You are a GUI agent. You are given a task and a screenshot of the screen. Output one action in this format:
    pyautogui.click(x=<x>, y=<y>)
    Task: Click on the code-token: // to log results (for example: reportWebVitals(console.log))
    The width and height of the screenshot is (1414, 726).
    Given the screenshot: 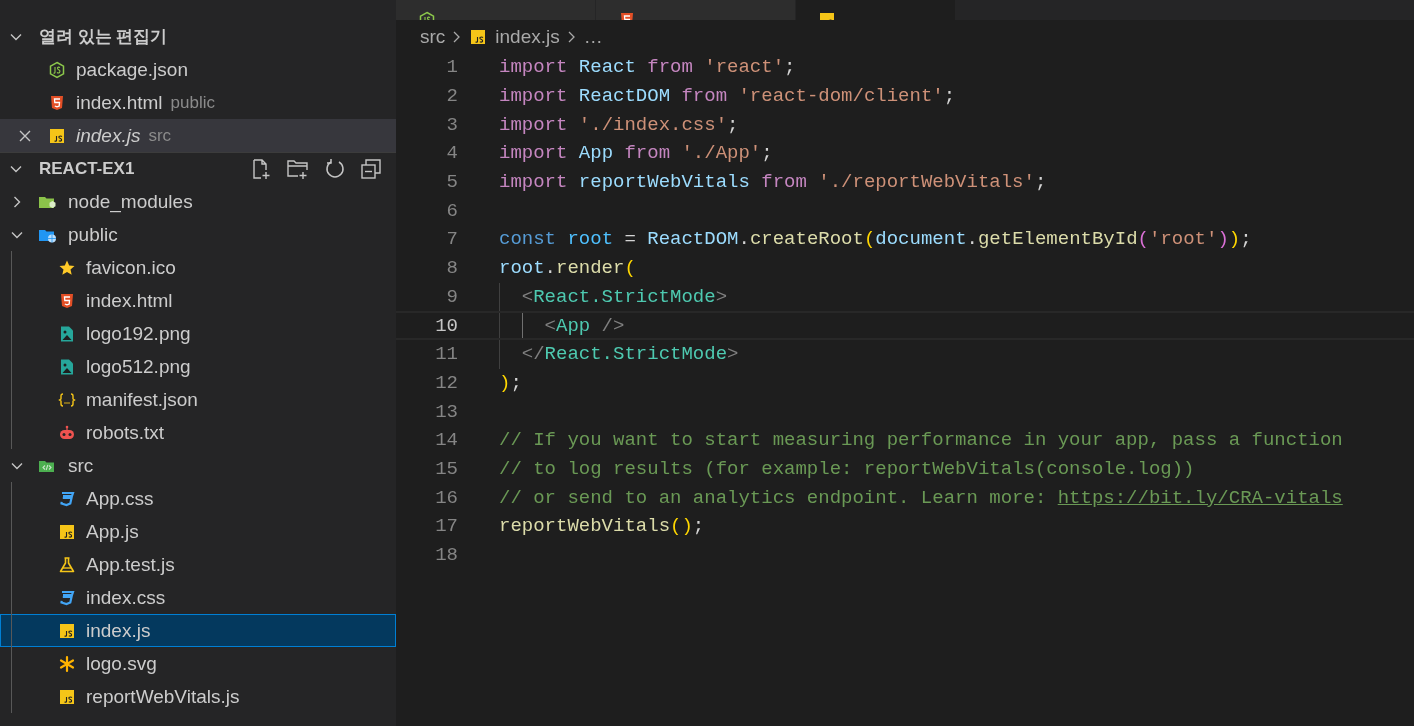 What is the action you would take?
    pyautogui.click(x=847, y=468)
    